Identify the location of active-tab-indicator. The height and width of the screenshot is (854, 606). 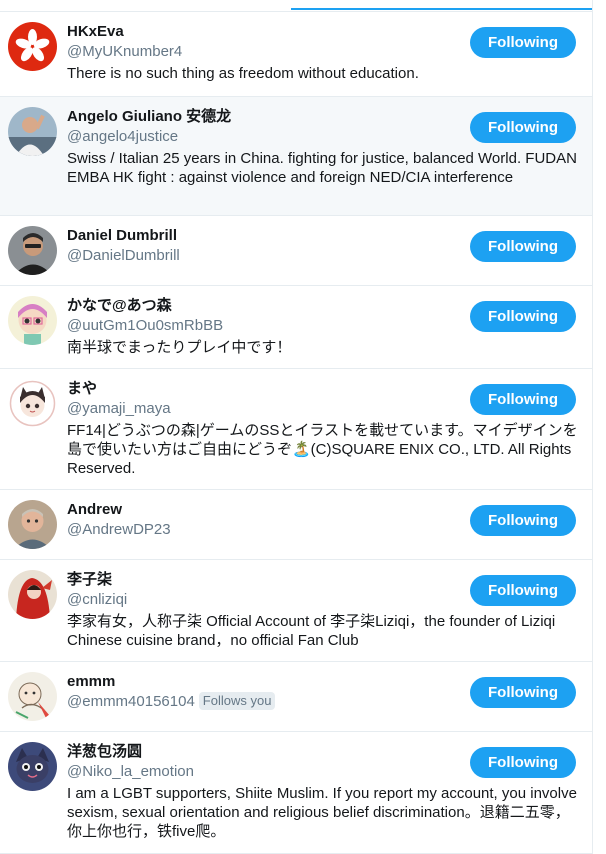
(441, 9).